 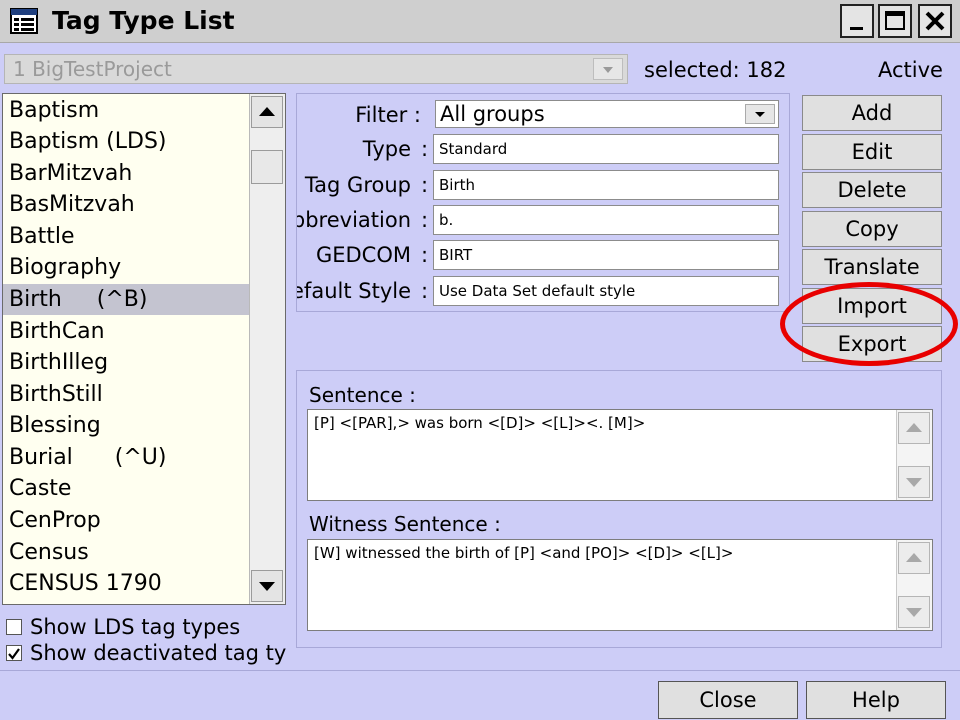 I want to click on project-select: 1 BigTestProject, so click(x=316, y=69).